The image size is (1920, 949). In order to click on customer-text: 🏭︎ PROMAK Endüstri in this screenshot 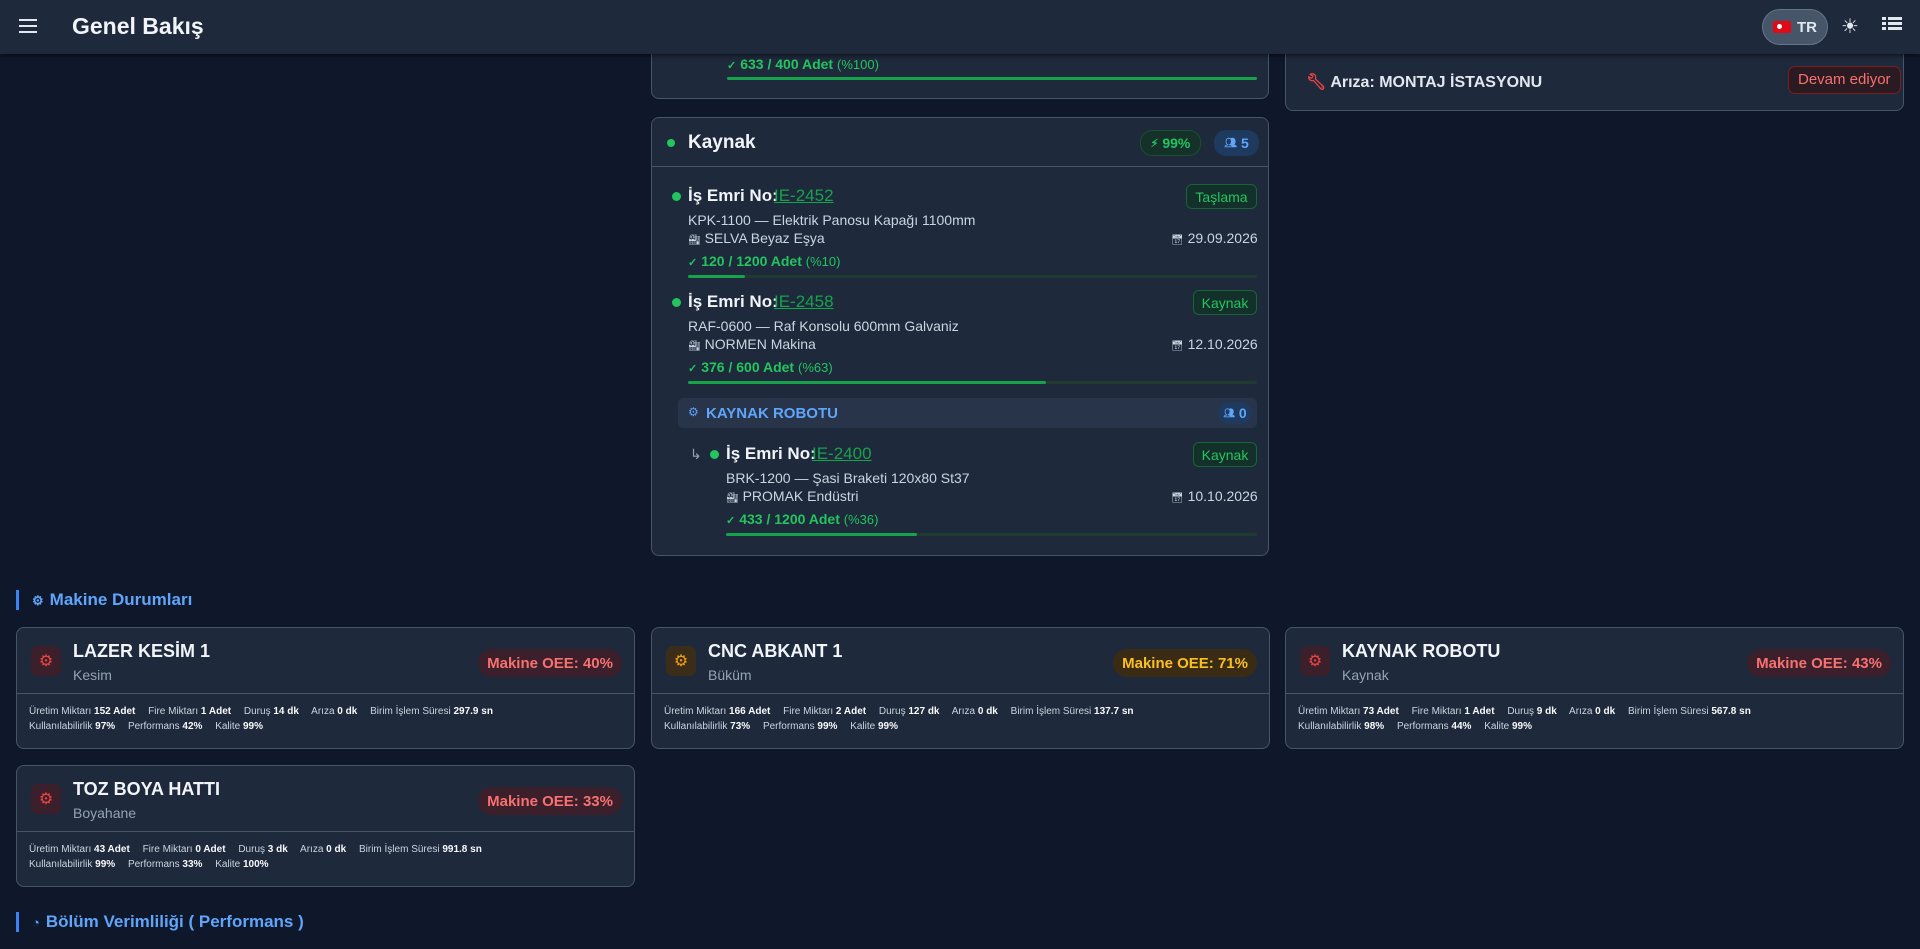, I will do `click(792, 496)`.